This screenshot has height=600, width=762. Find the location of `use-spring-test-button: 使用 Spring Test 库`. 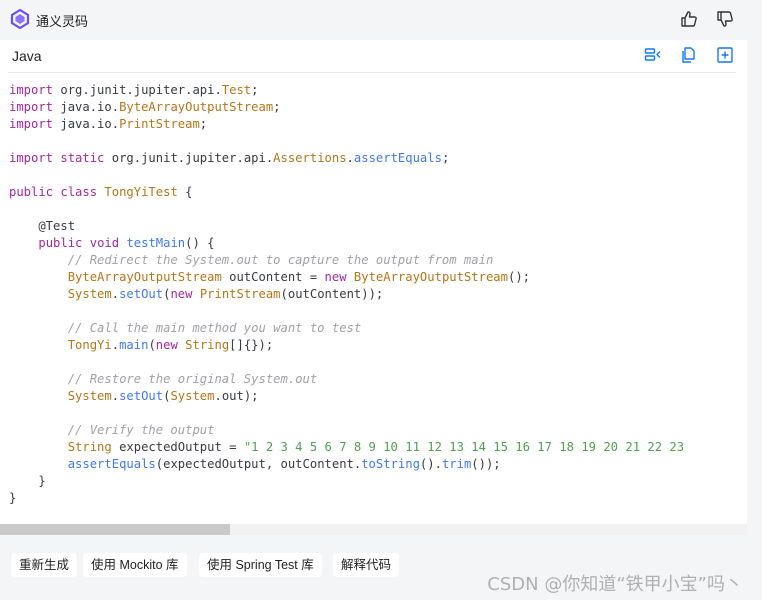

use-spring-test-button: 使用 Spring Test 库 is located at coordinates (260, 565).